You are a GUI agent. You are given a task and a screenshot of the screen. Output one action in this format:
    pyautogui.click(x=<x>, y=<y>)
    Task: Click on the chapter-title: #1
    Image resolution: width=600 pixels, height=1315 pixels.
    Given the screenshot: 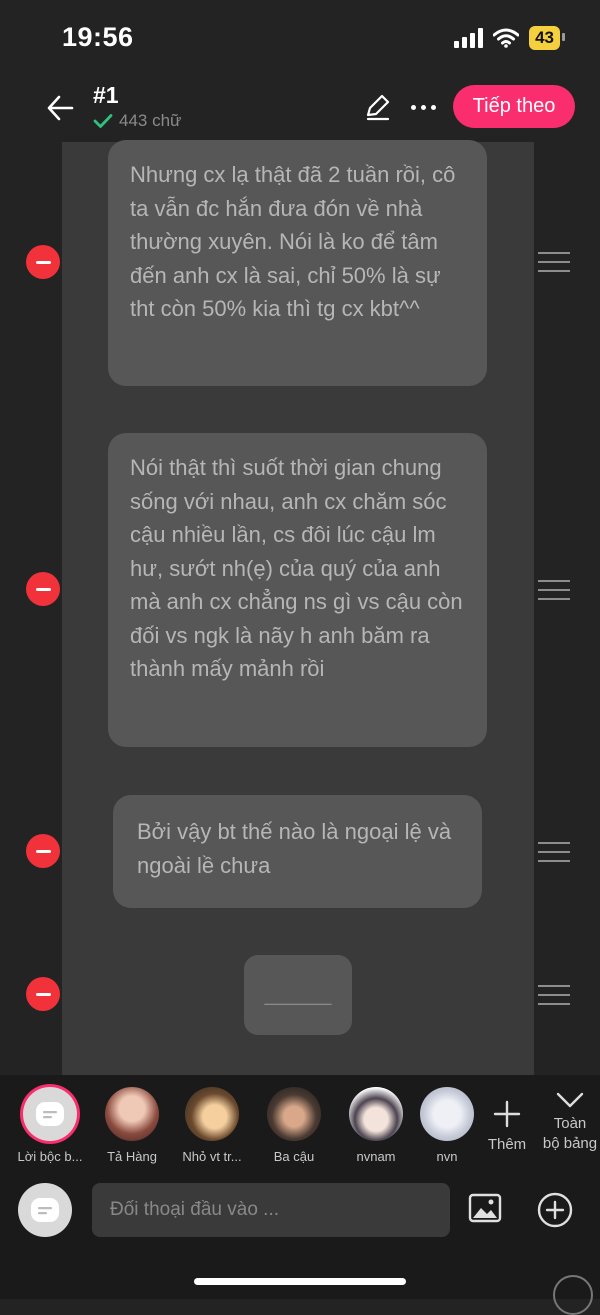 What is the action you would take?
    pyautogui.click(x=106, y=95)
    